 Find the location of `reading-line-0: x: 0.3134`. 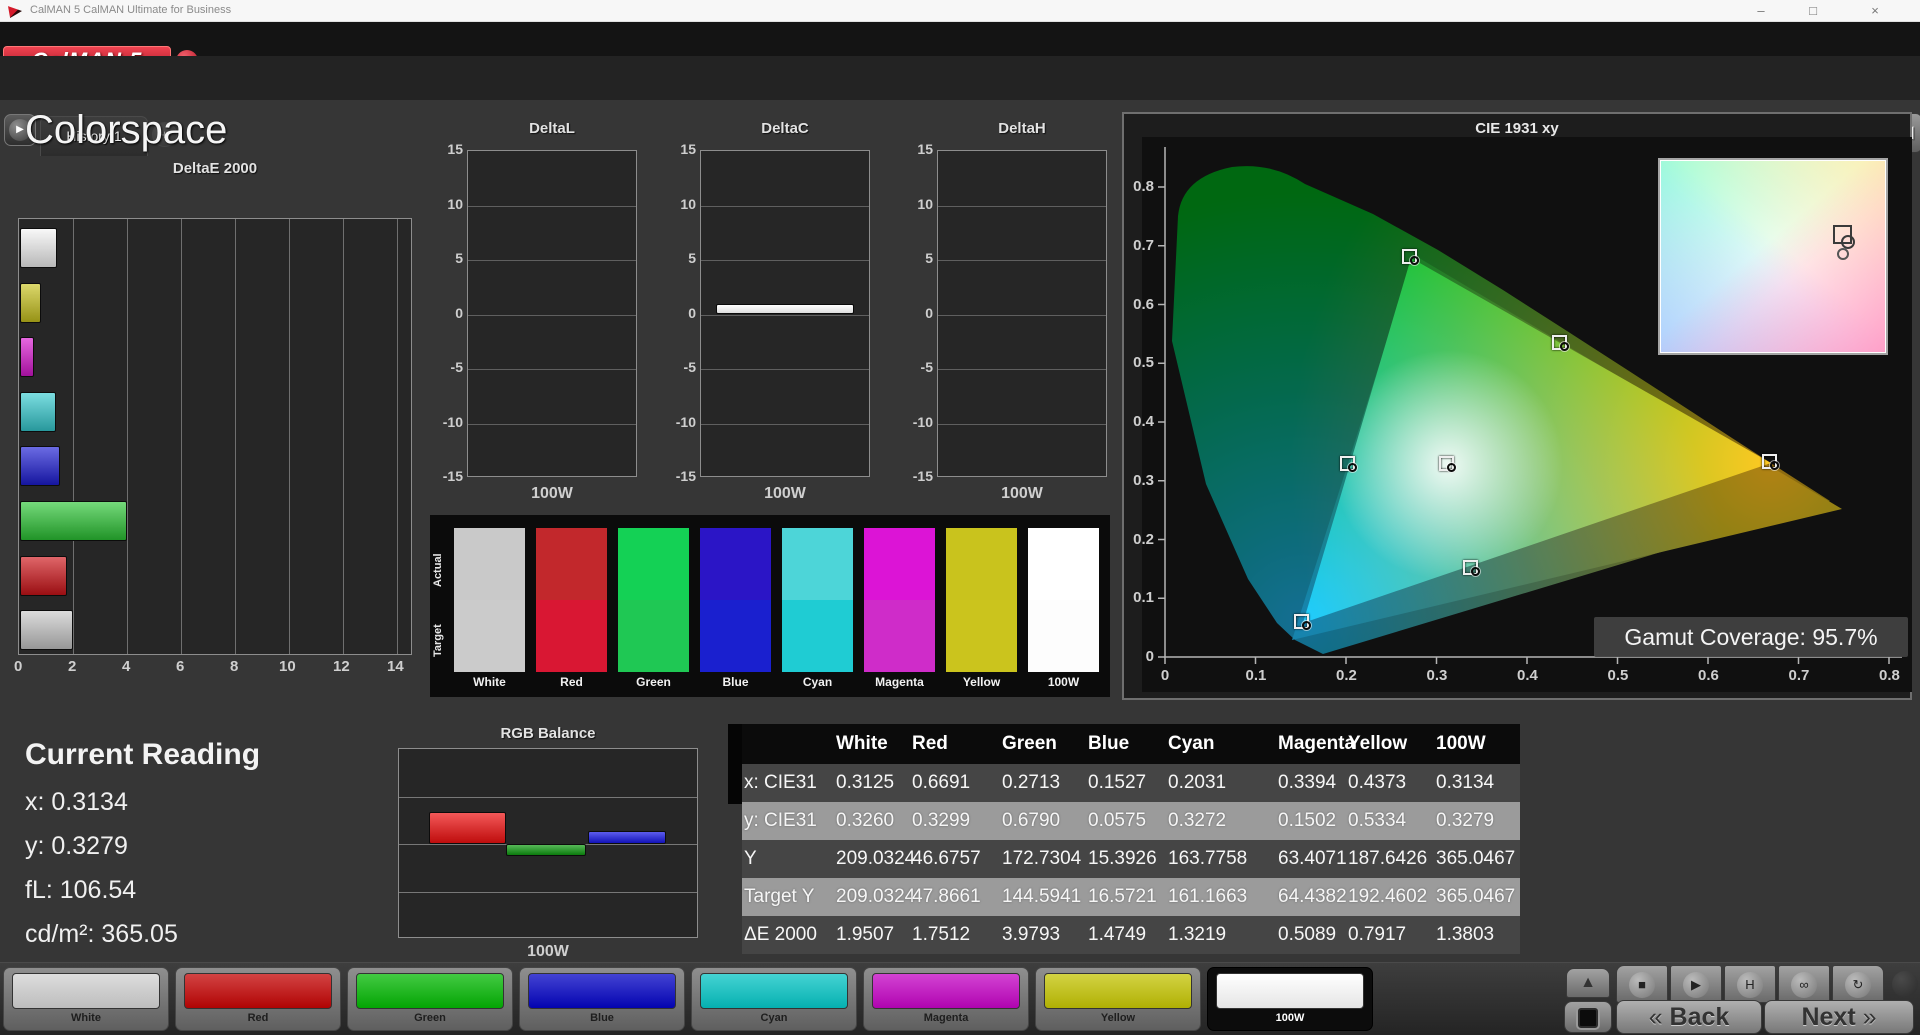

reading-line-0: x: 0.3134 is located at coordinates (76, 802).